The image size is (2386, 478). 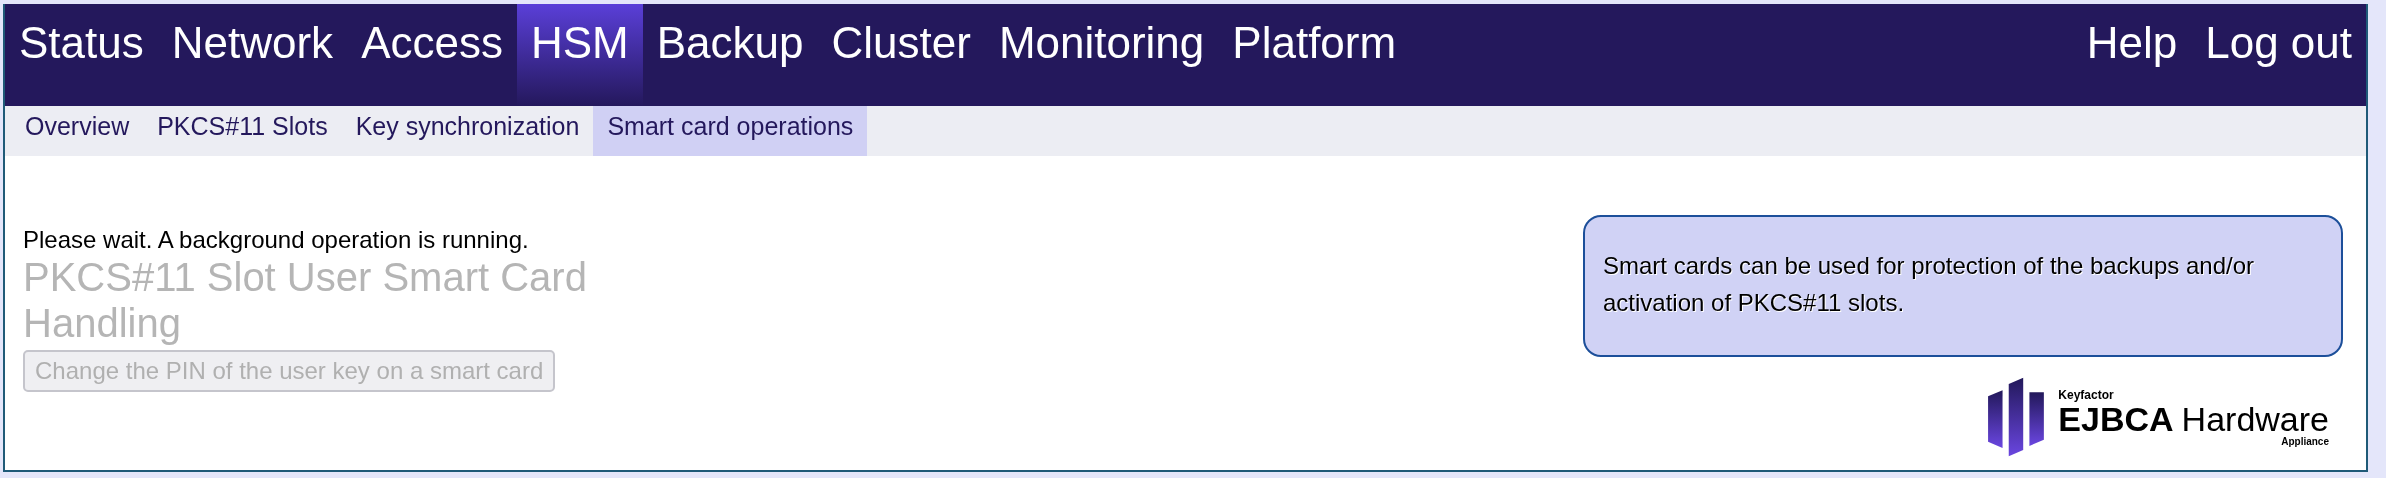 What do you see at coordinates (1101, 55) in the screenshot?
I see `nav-tab: Monitoring` at bounding box center [1101, 55].